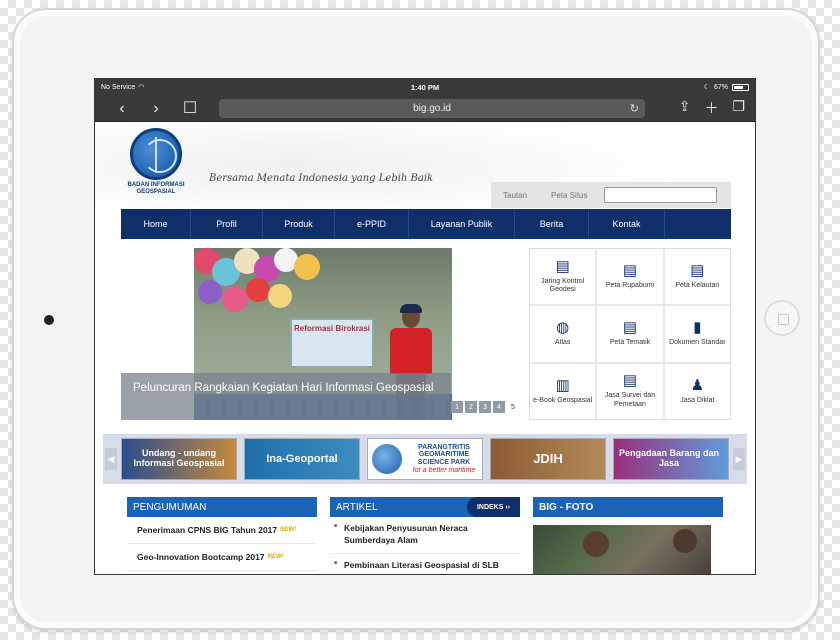 The image size is (840, 640). I want to click on artikel-header: ARTIKEL INDEKS ››, so click(425, 507).